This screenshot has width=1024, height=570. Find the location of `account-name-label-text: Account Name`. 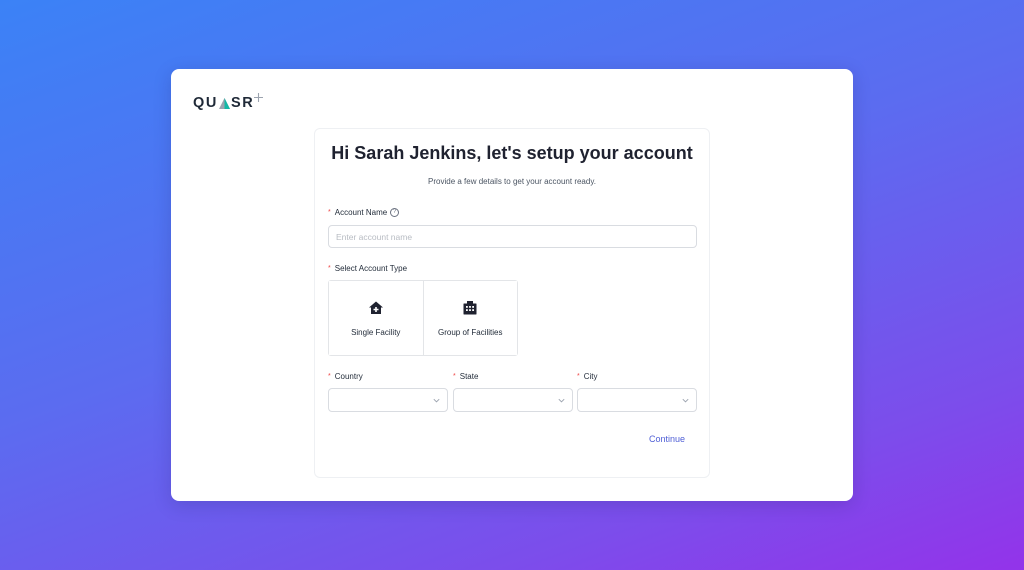

account-name-label-text: Account Name is located at coordinates (361, 212).